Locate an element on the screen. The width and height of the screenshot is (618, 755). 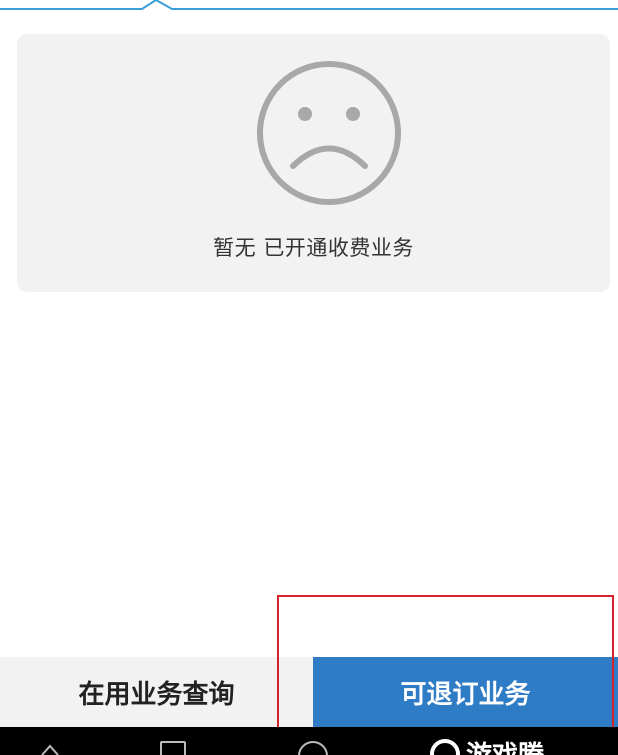
system-navigation-bar: 游戏腾 is located at coordinates (309, 741).